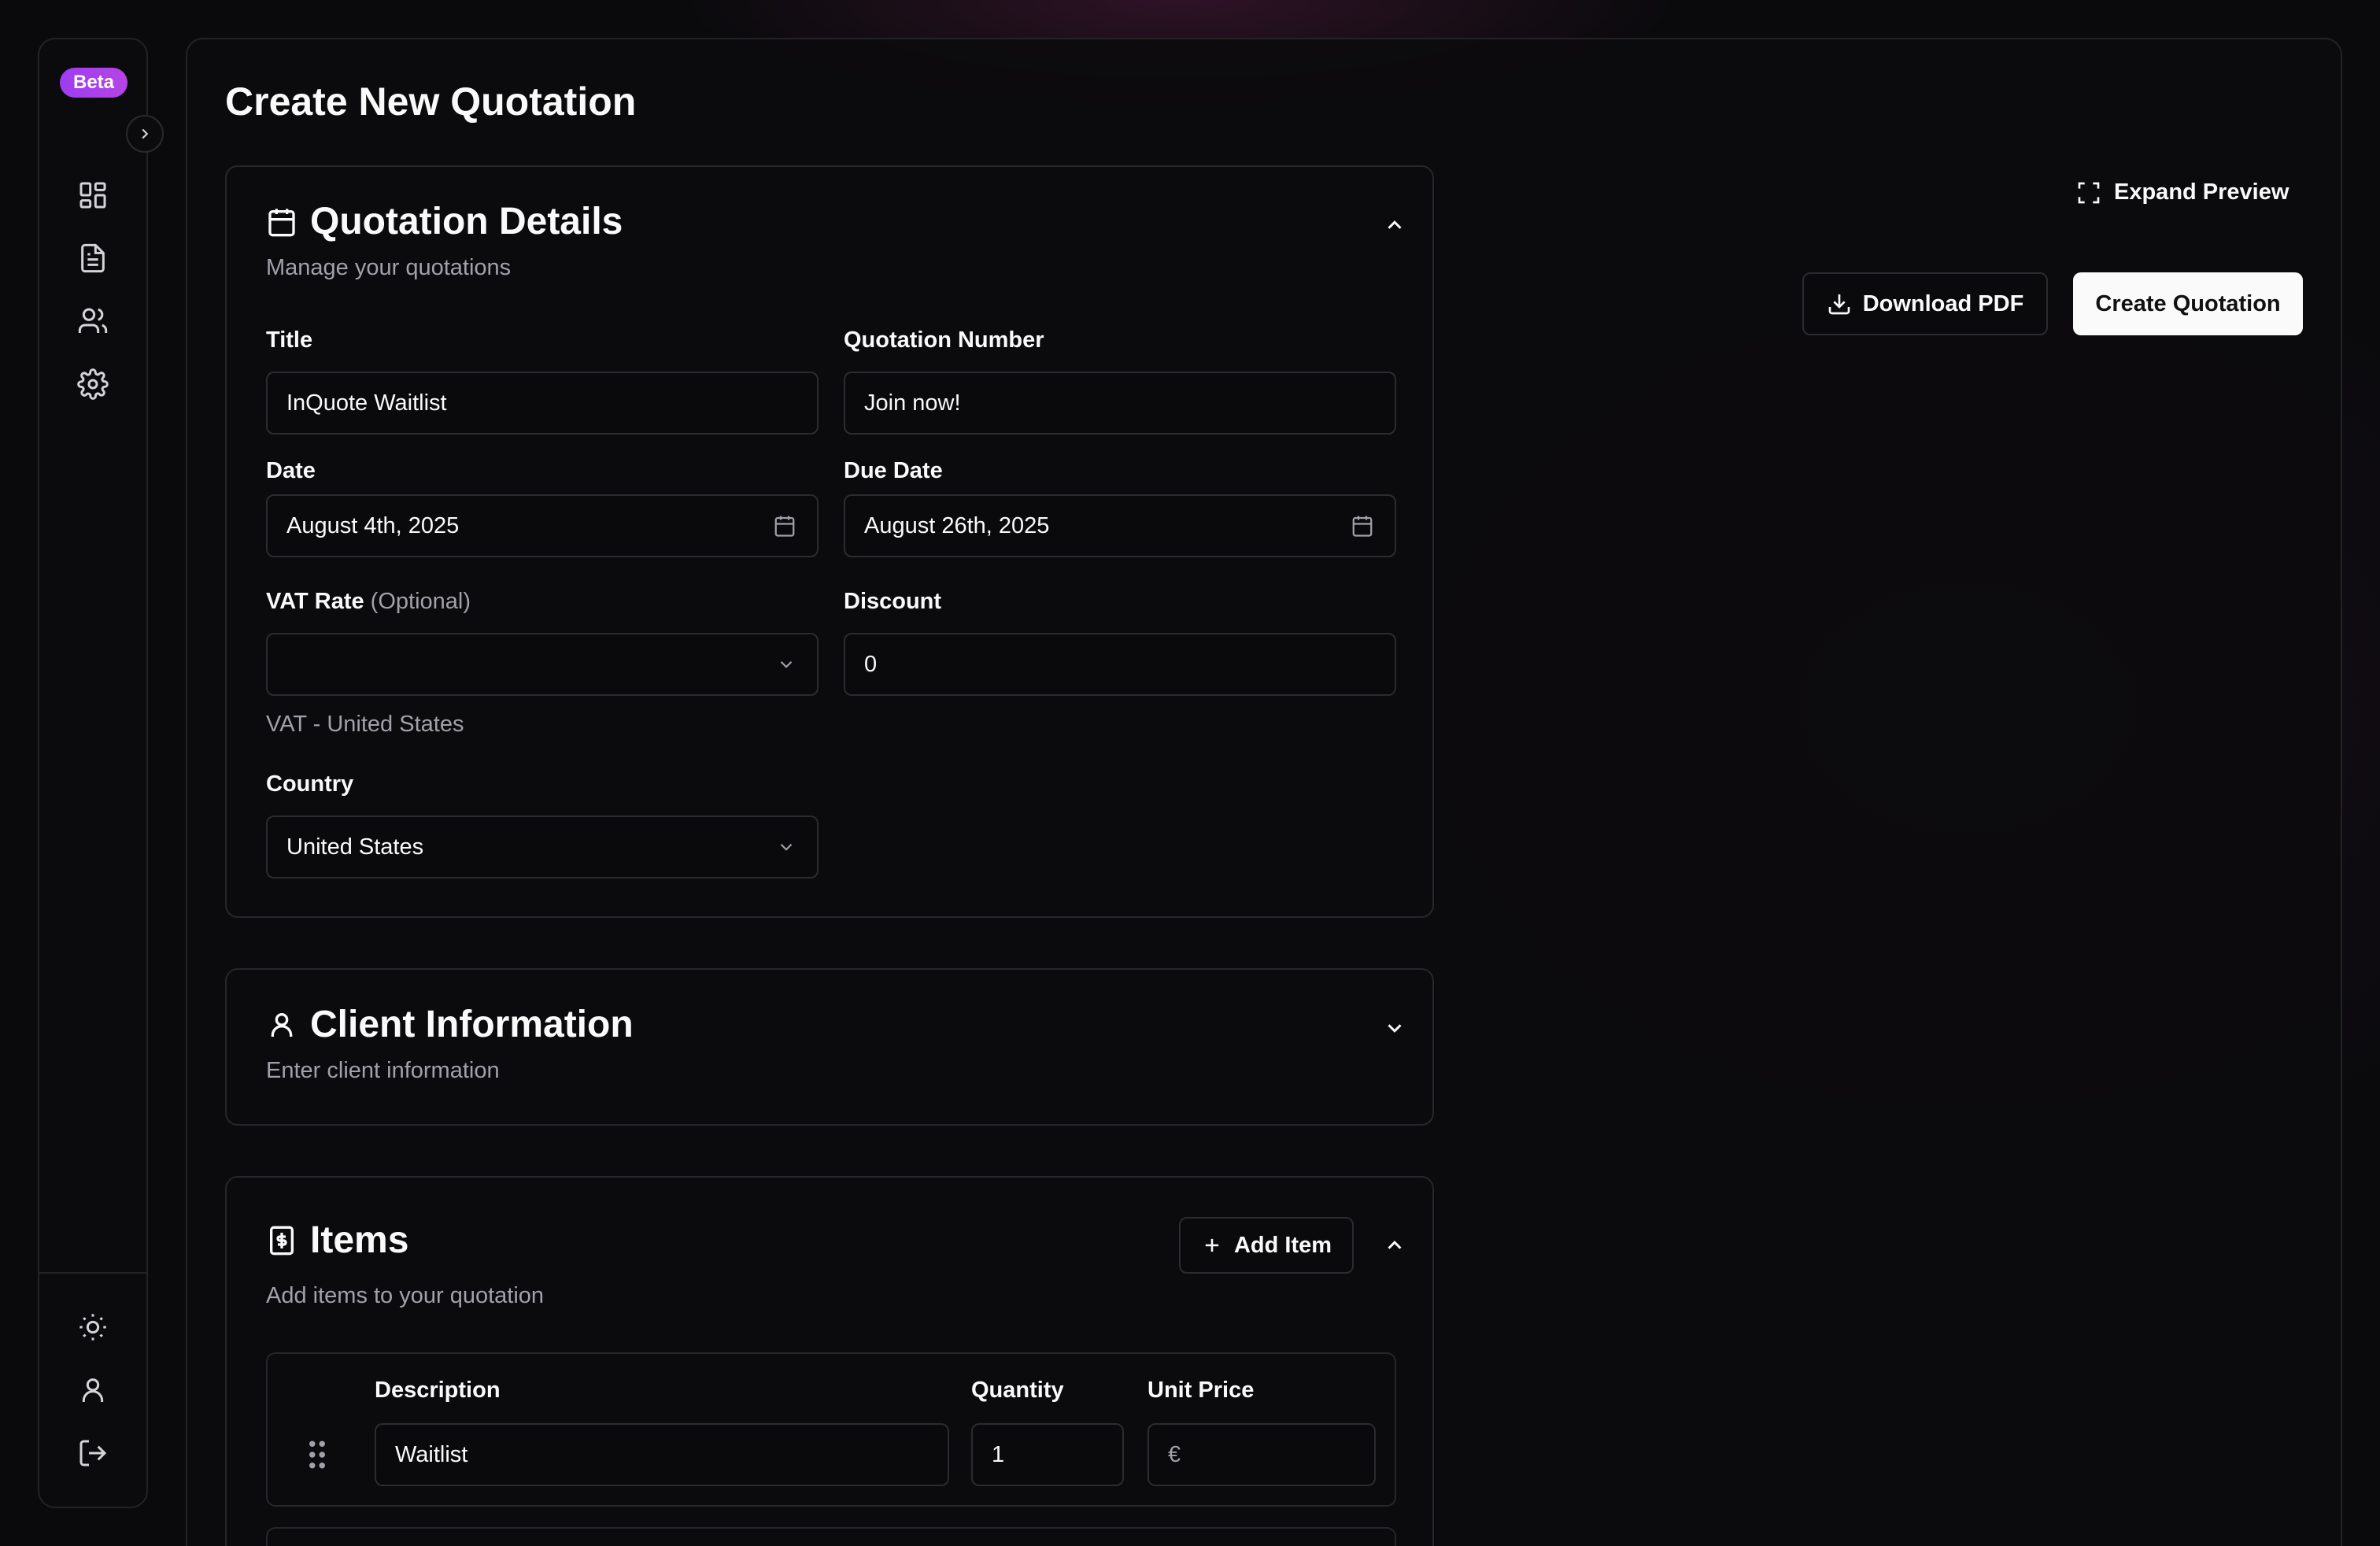 This screenshot has height=1546, width=2380. What do you see at coordinates (893, 602) in the screenshot?
I see `discount-label: Discount` at bounding box center [893, 602].